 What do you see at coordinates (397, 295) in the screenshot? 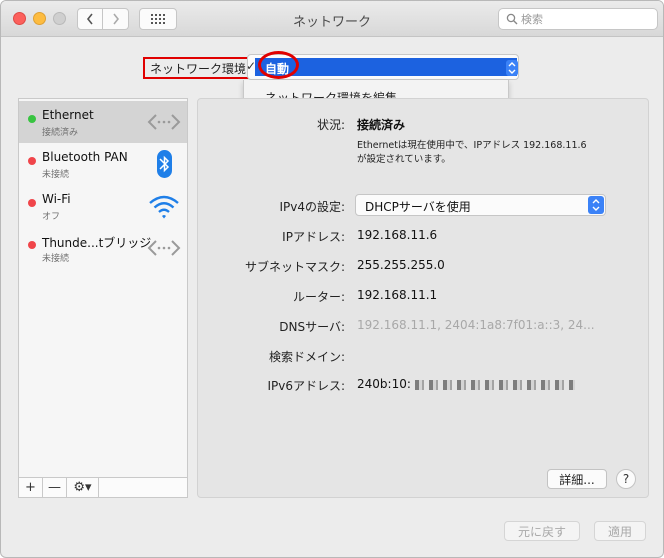
I see `router-value: 192.168.11.1` at bounding box center [397, 295].